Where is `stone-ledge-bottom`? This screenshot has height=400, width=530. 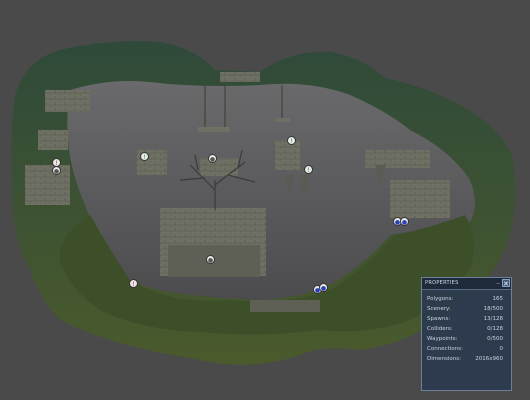 stone-ledge-bottom is located at coordinates (285, 306).